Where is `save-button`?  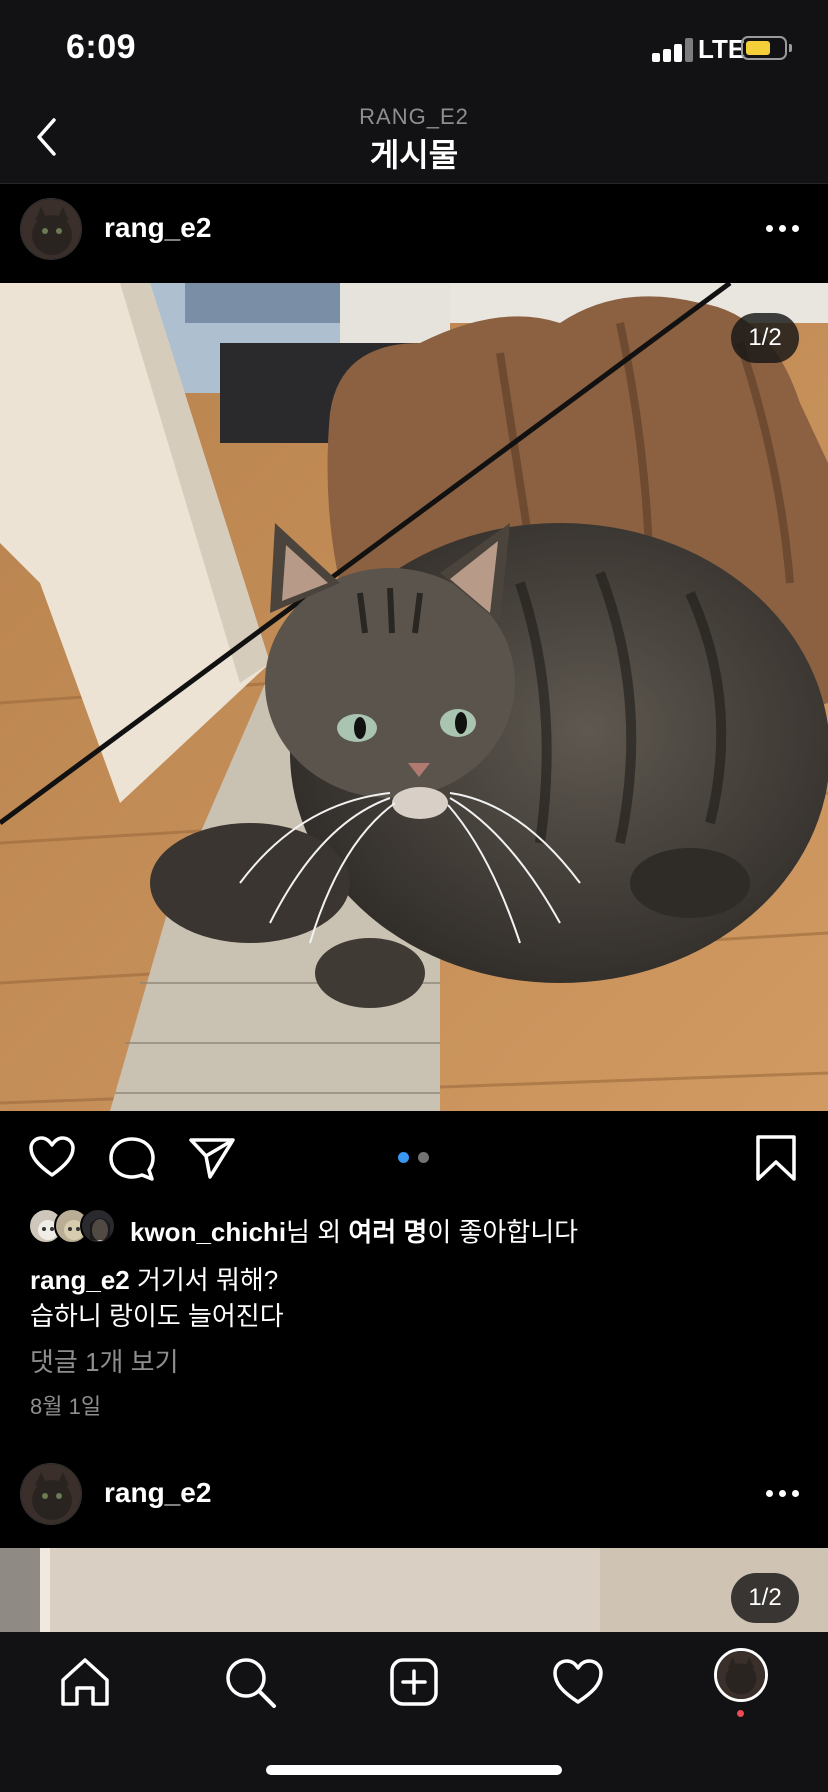 save-button is located at coordinates (776, 1160).